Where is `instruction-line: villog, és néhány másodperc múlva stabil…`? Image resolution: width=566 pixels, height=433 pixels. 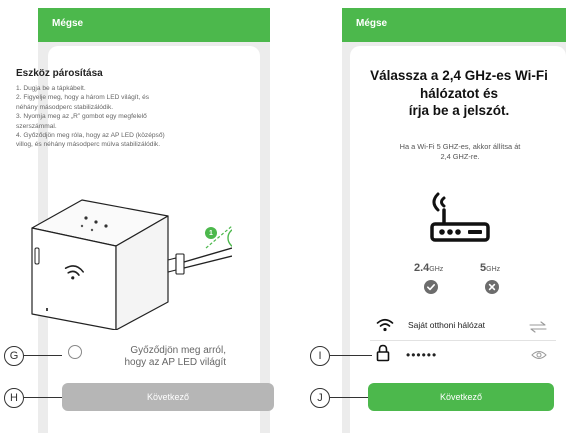
instruction-line: villog, és néhány másodperc múlva stabil… is located at coordinates (88, 145).